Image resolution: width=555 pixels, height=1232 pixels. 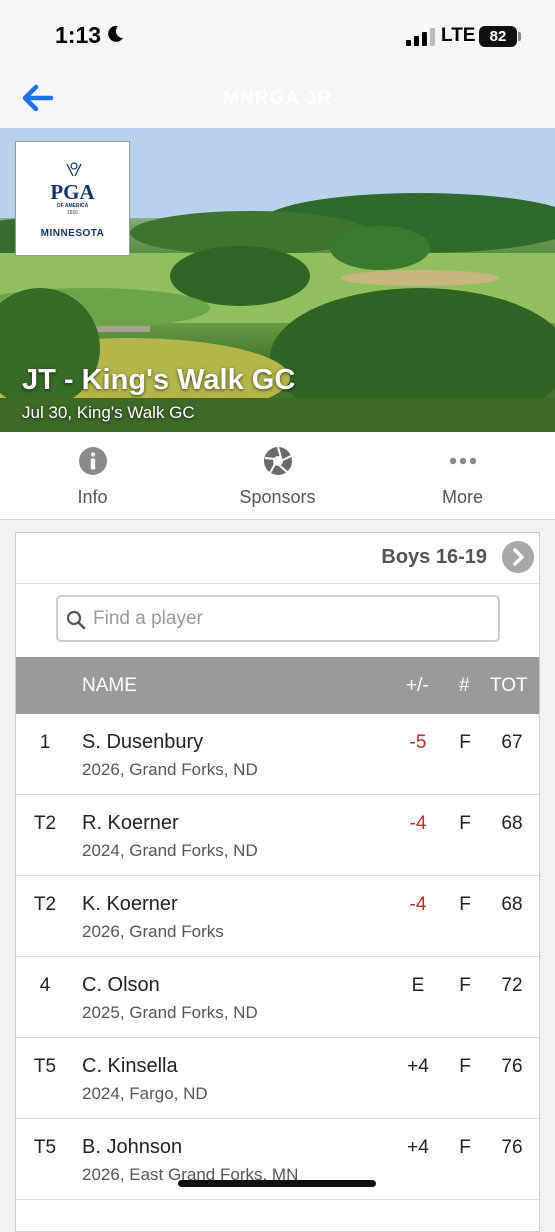 What do you see at coordinates (464, 685) in the screenshot?
I see `col-thru: #` at bounding box center [464, 685].